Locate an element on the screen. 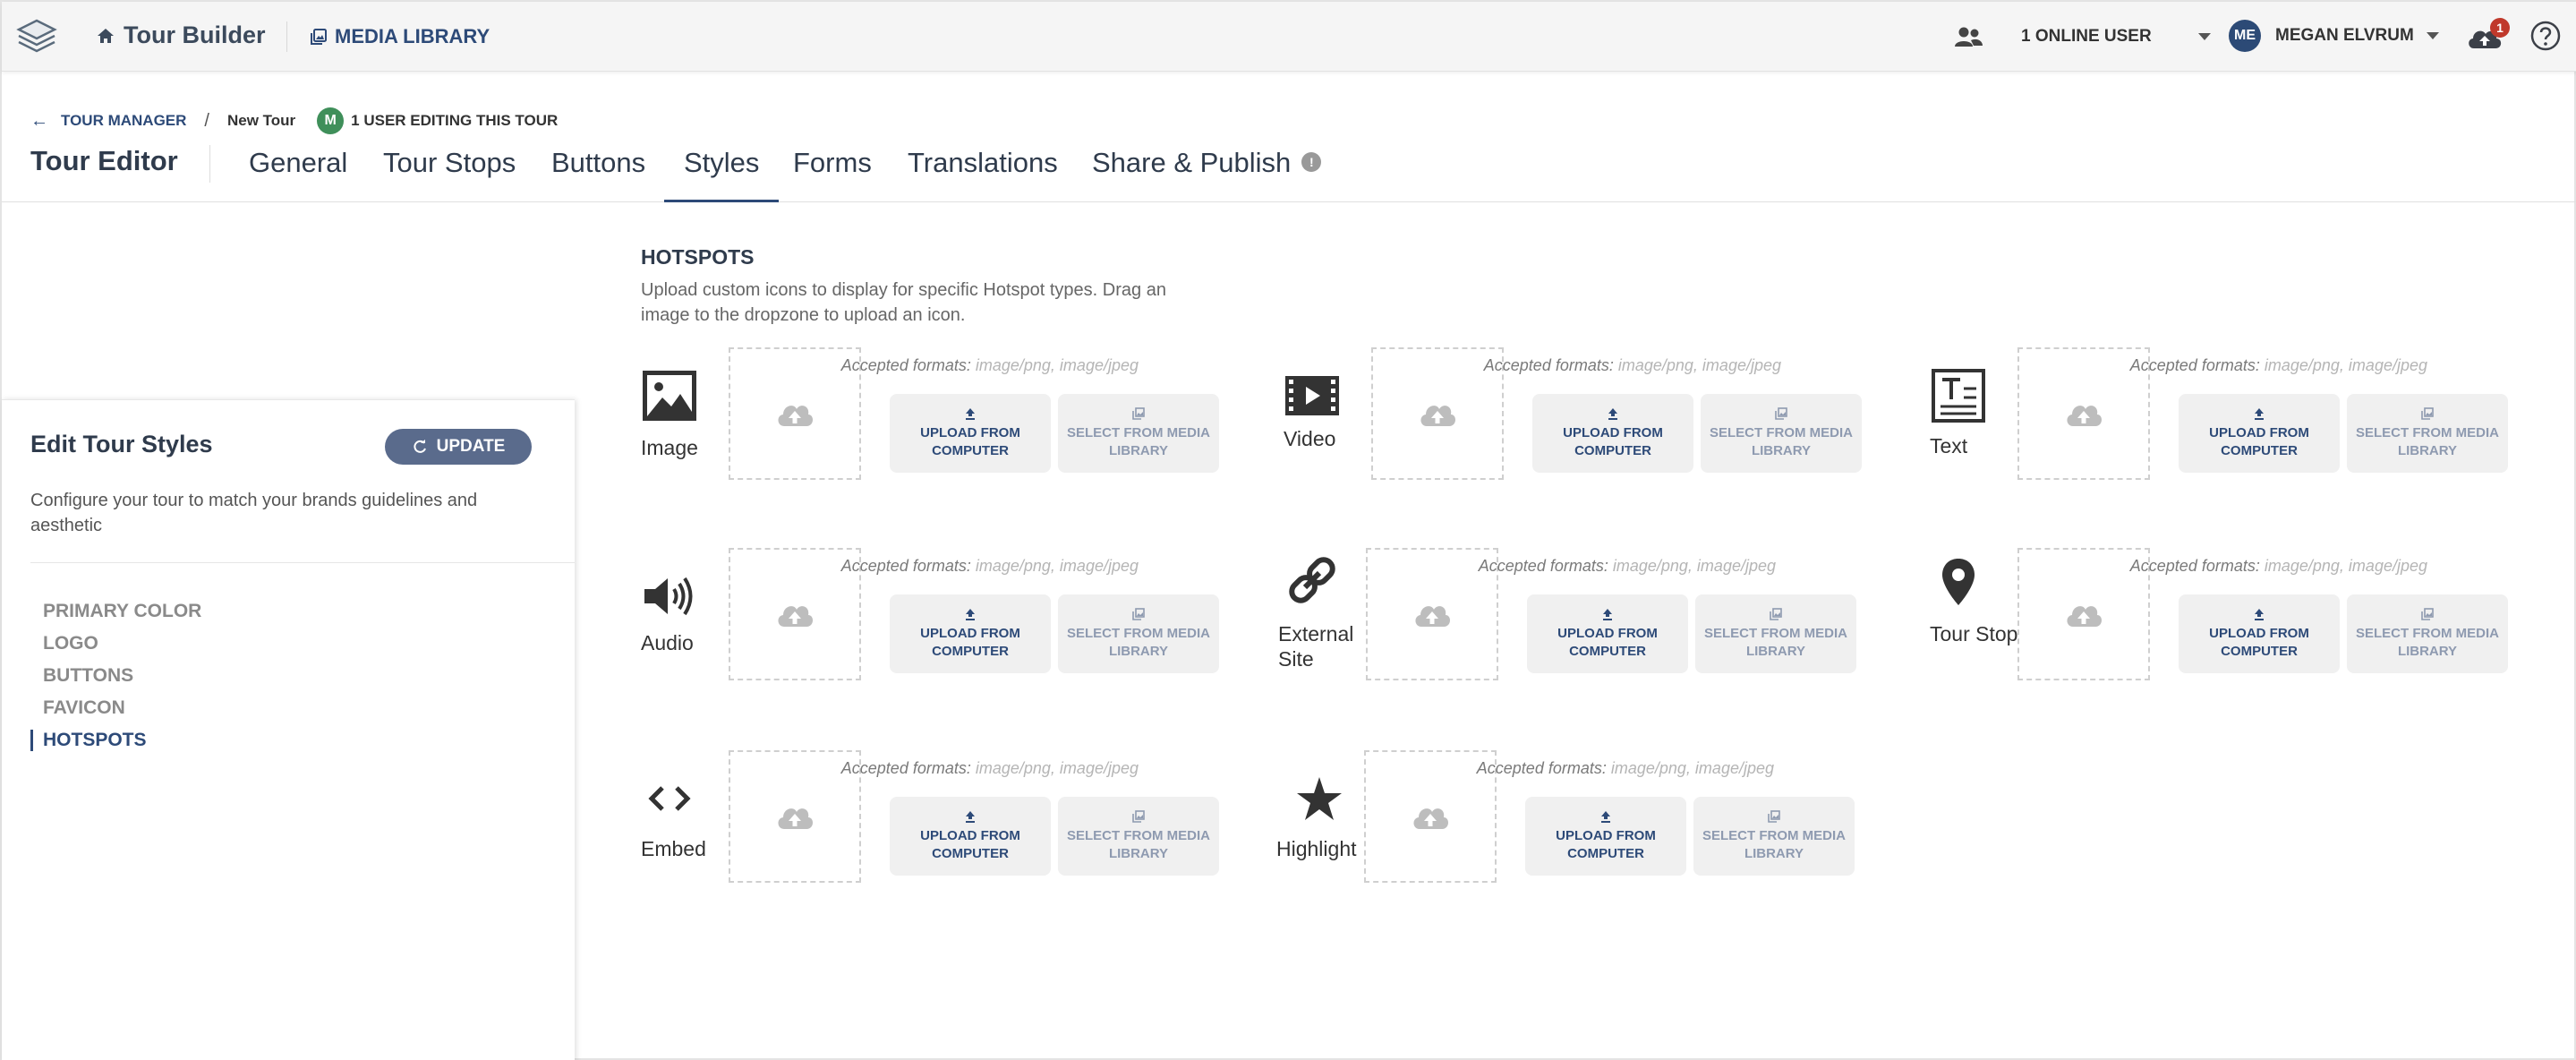  user-menu: ME MEGAN ELVRUM is located at coordinates (2334, 36).